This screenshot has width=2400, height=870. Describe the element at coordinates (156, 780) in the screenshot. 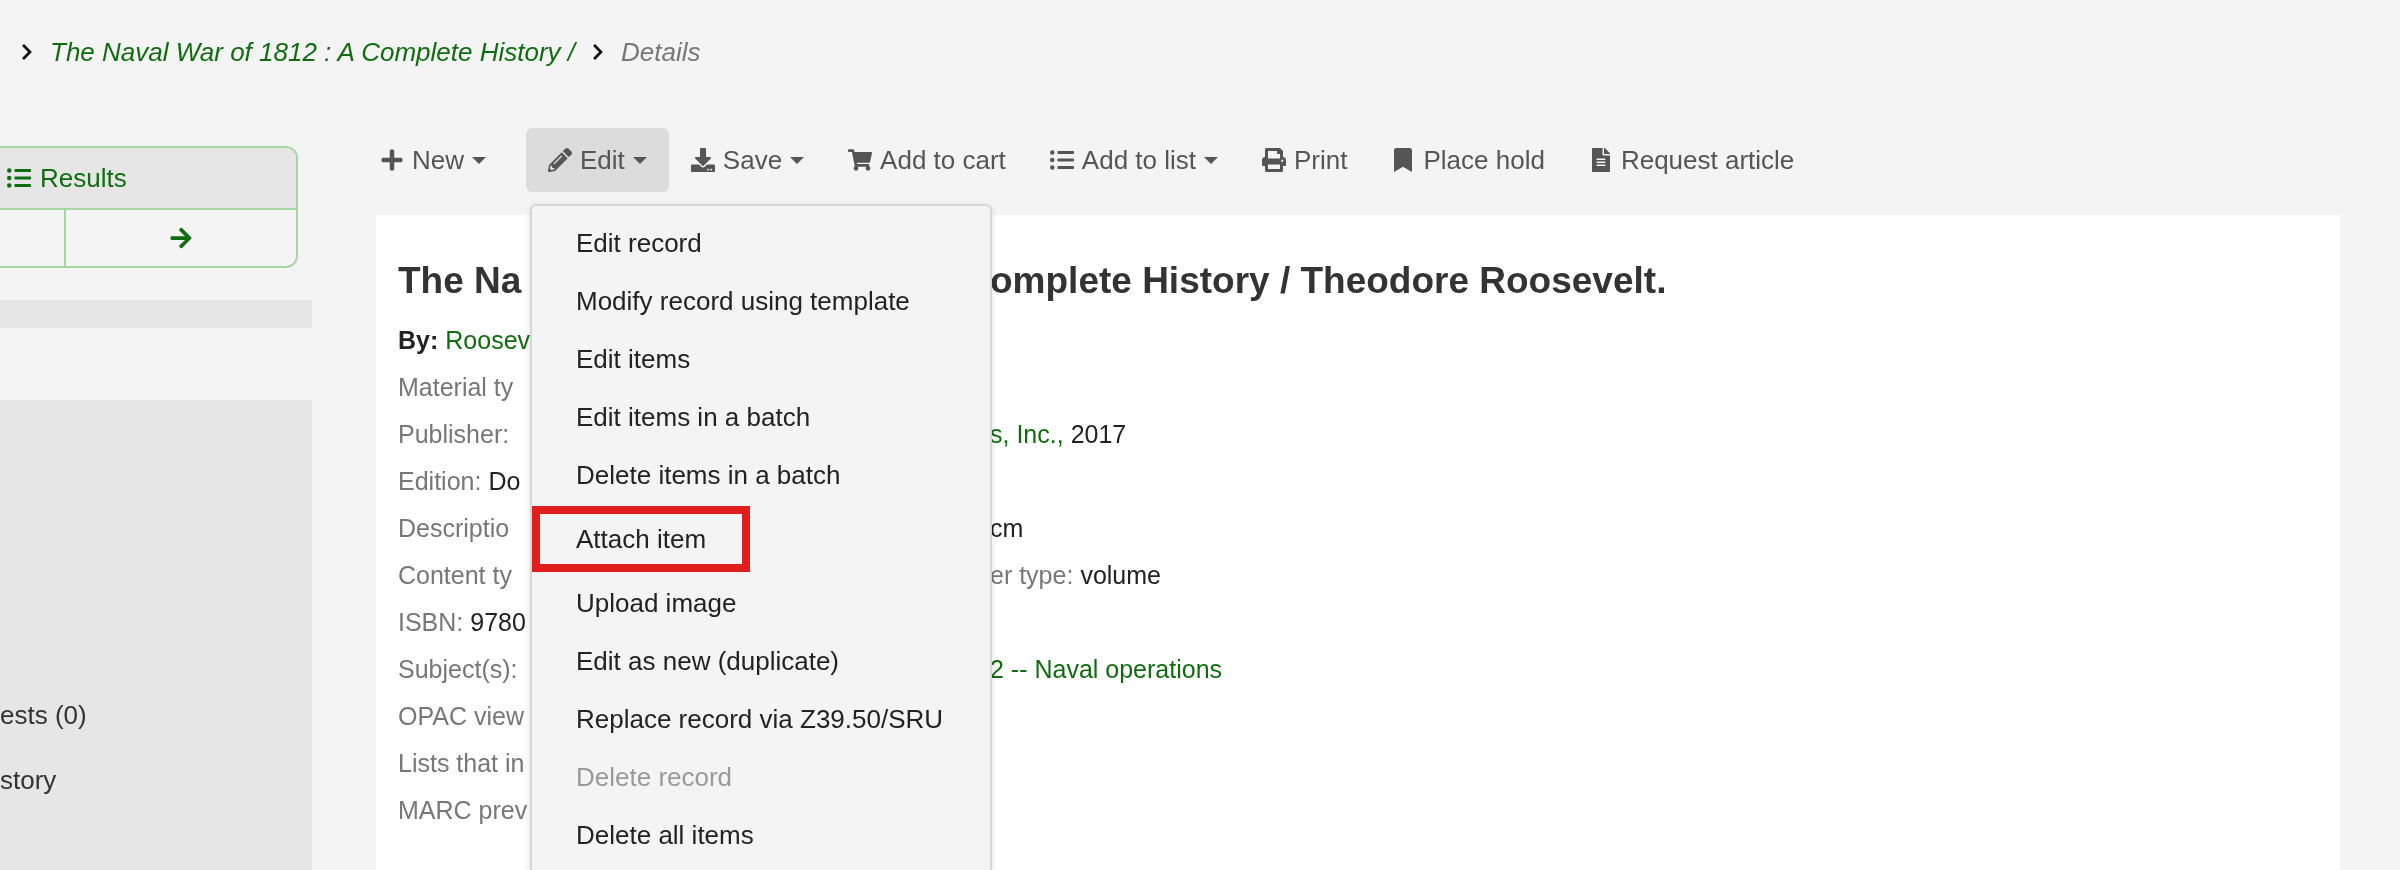

I see `sidebar-item: story` at that location.